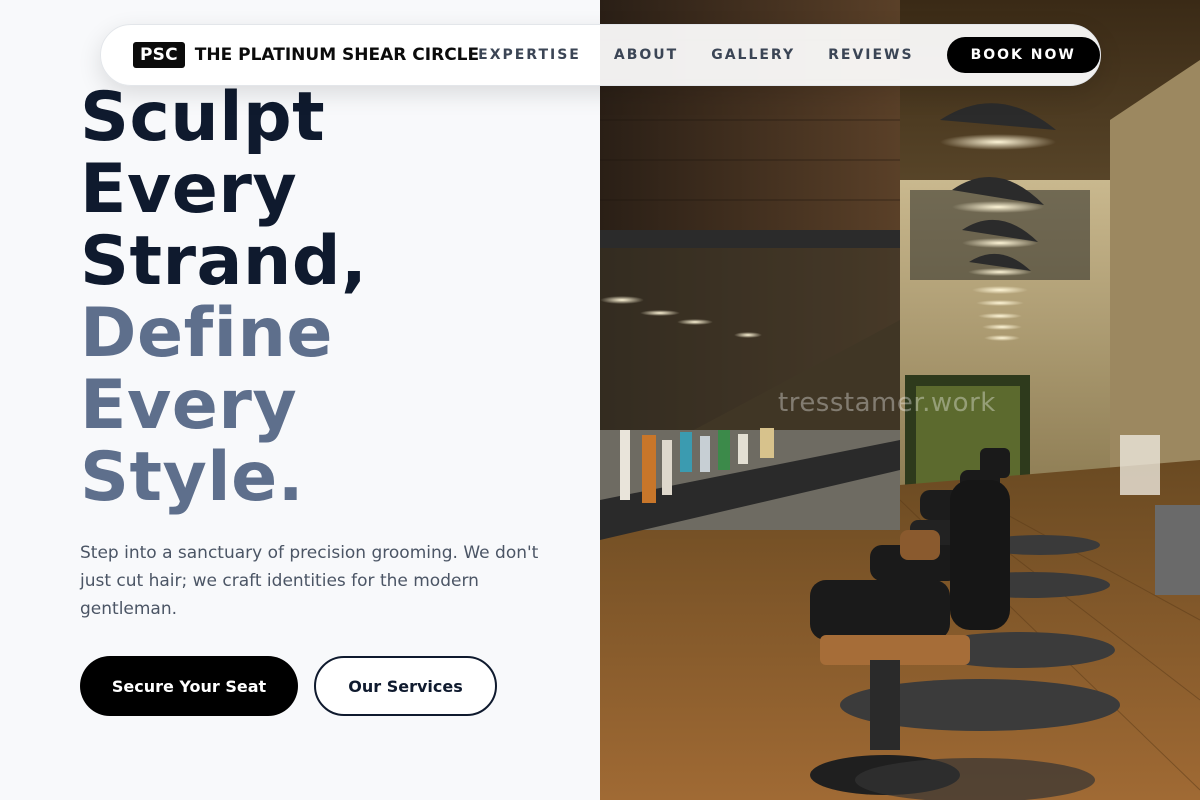  I want to click on hero-heading-line: Sculpt, so click(203, 117).